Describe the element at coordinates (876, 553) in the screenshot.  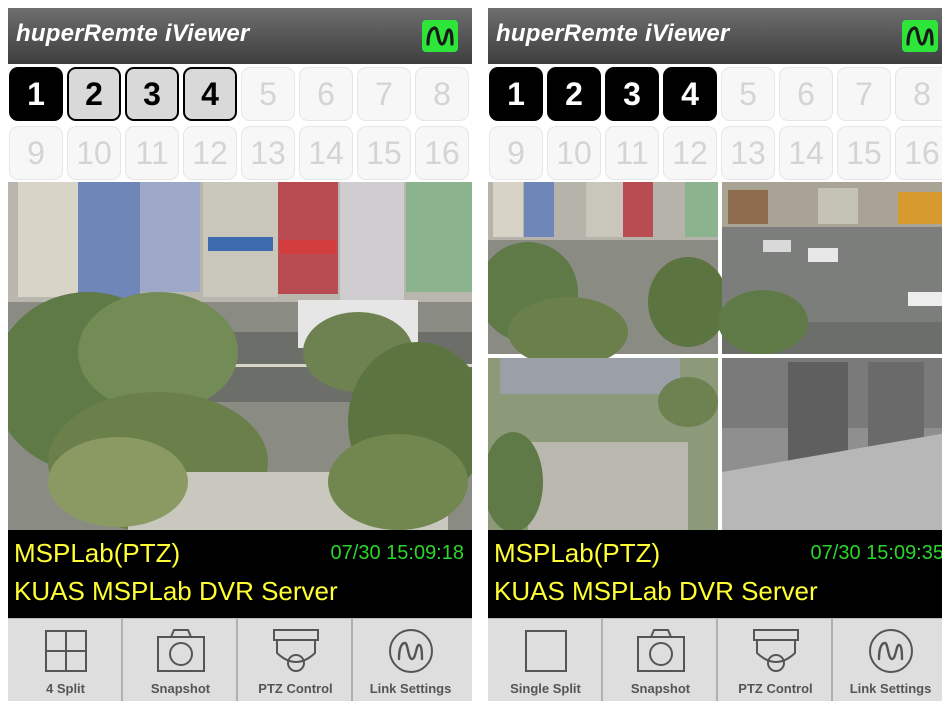
I see `camera-timestamp: 07/30 15:09:35` at that location.